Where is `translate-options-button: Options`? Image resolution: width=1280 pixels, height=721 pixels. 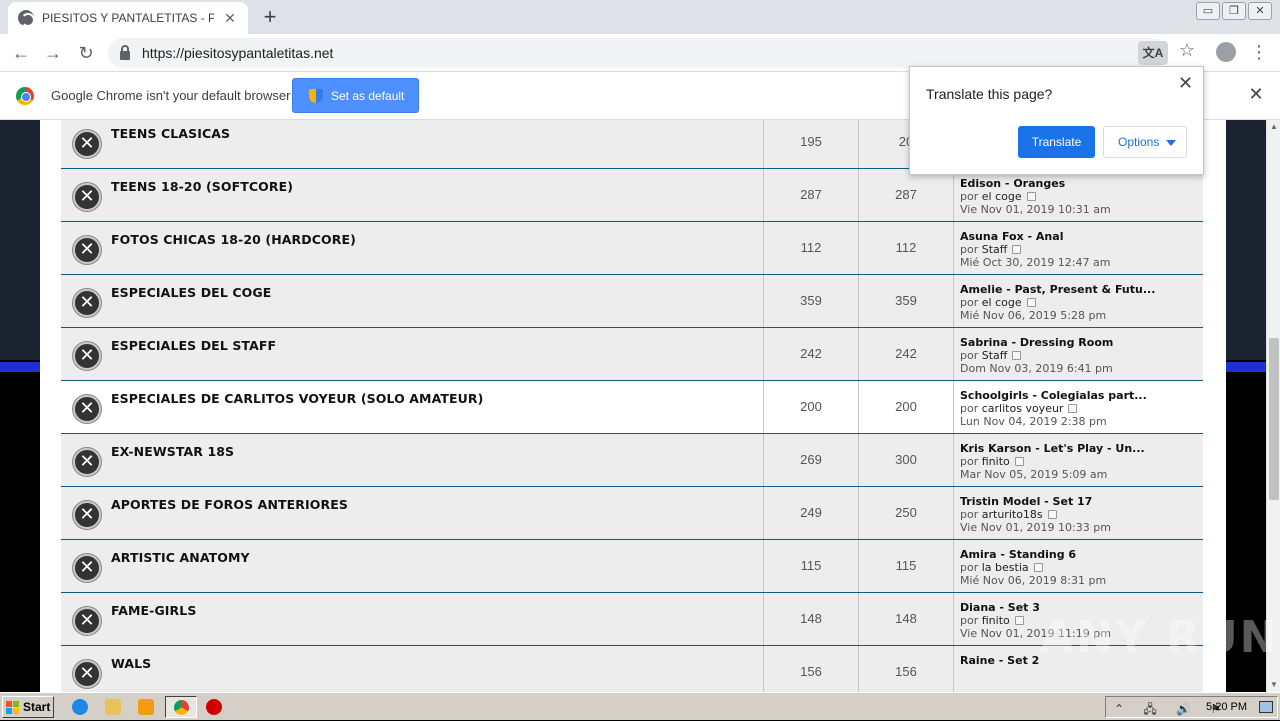
translate-options-button: Options is located at coordinates (1145, 142).